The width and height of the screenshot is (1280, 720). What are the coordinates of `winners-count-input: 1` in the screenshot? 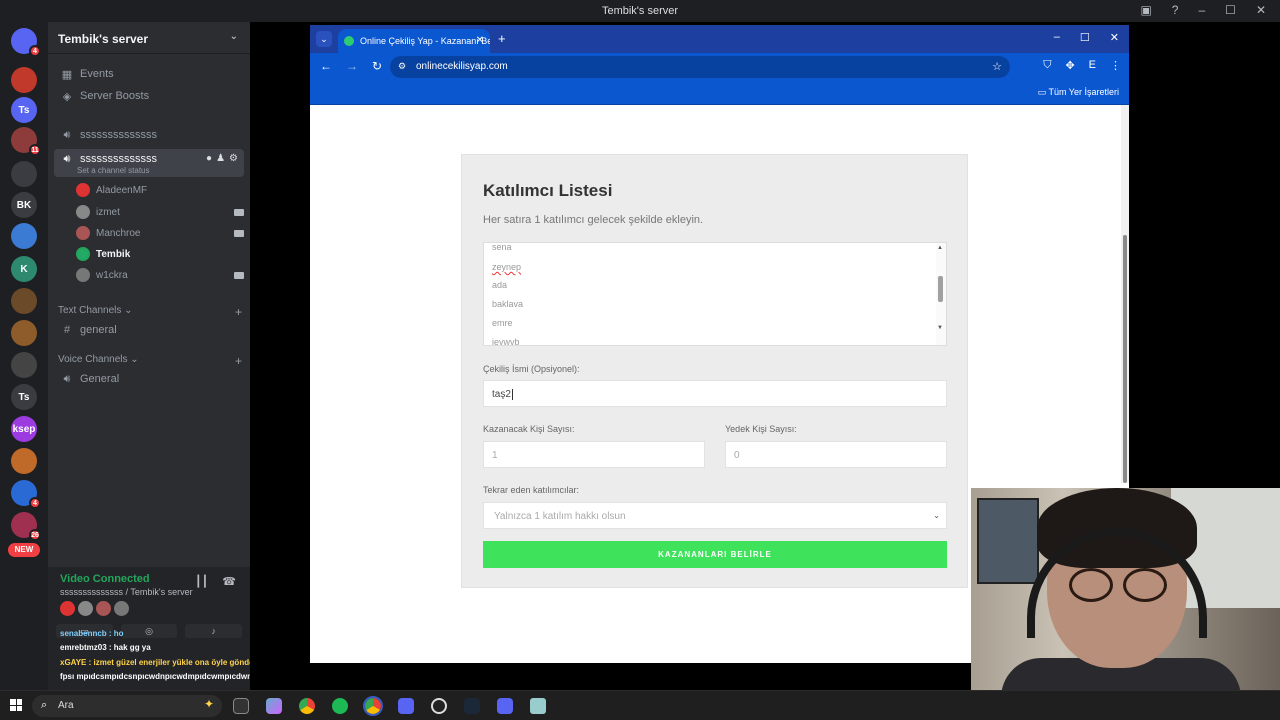 It's located at (594, 454).